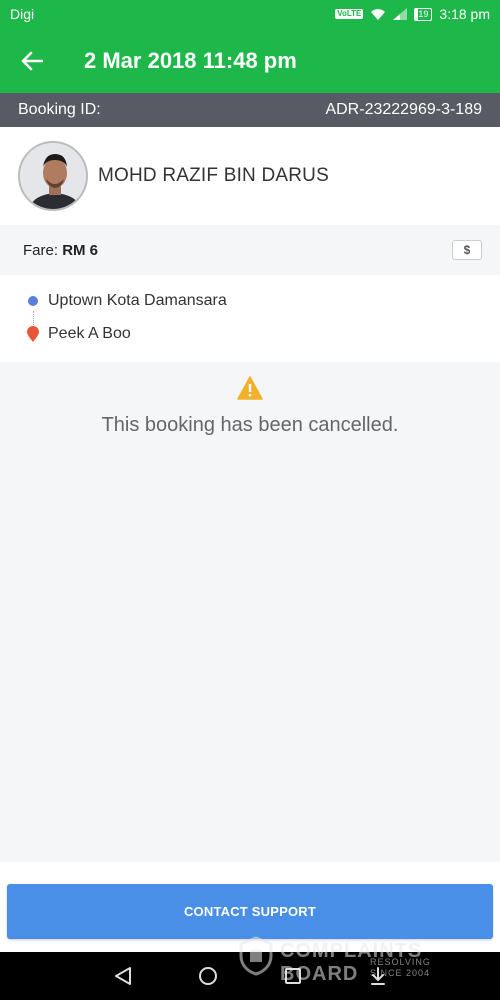  I want to click on signal-icon, so click(400, 14).